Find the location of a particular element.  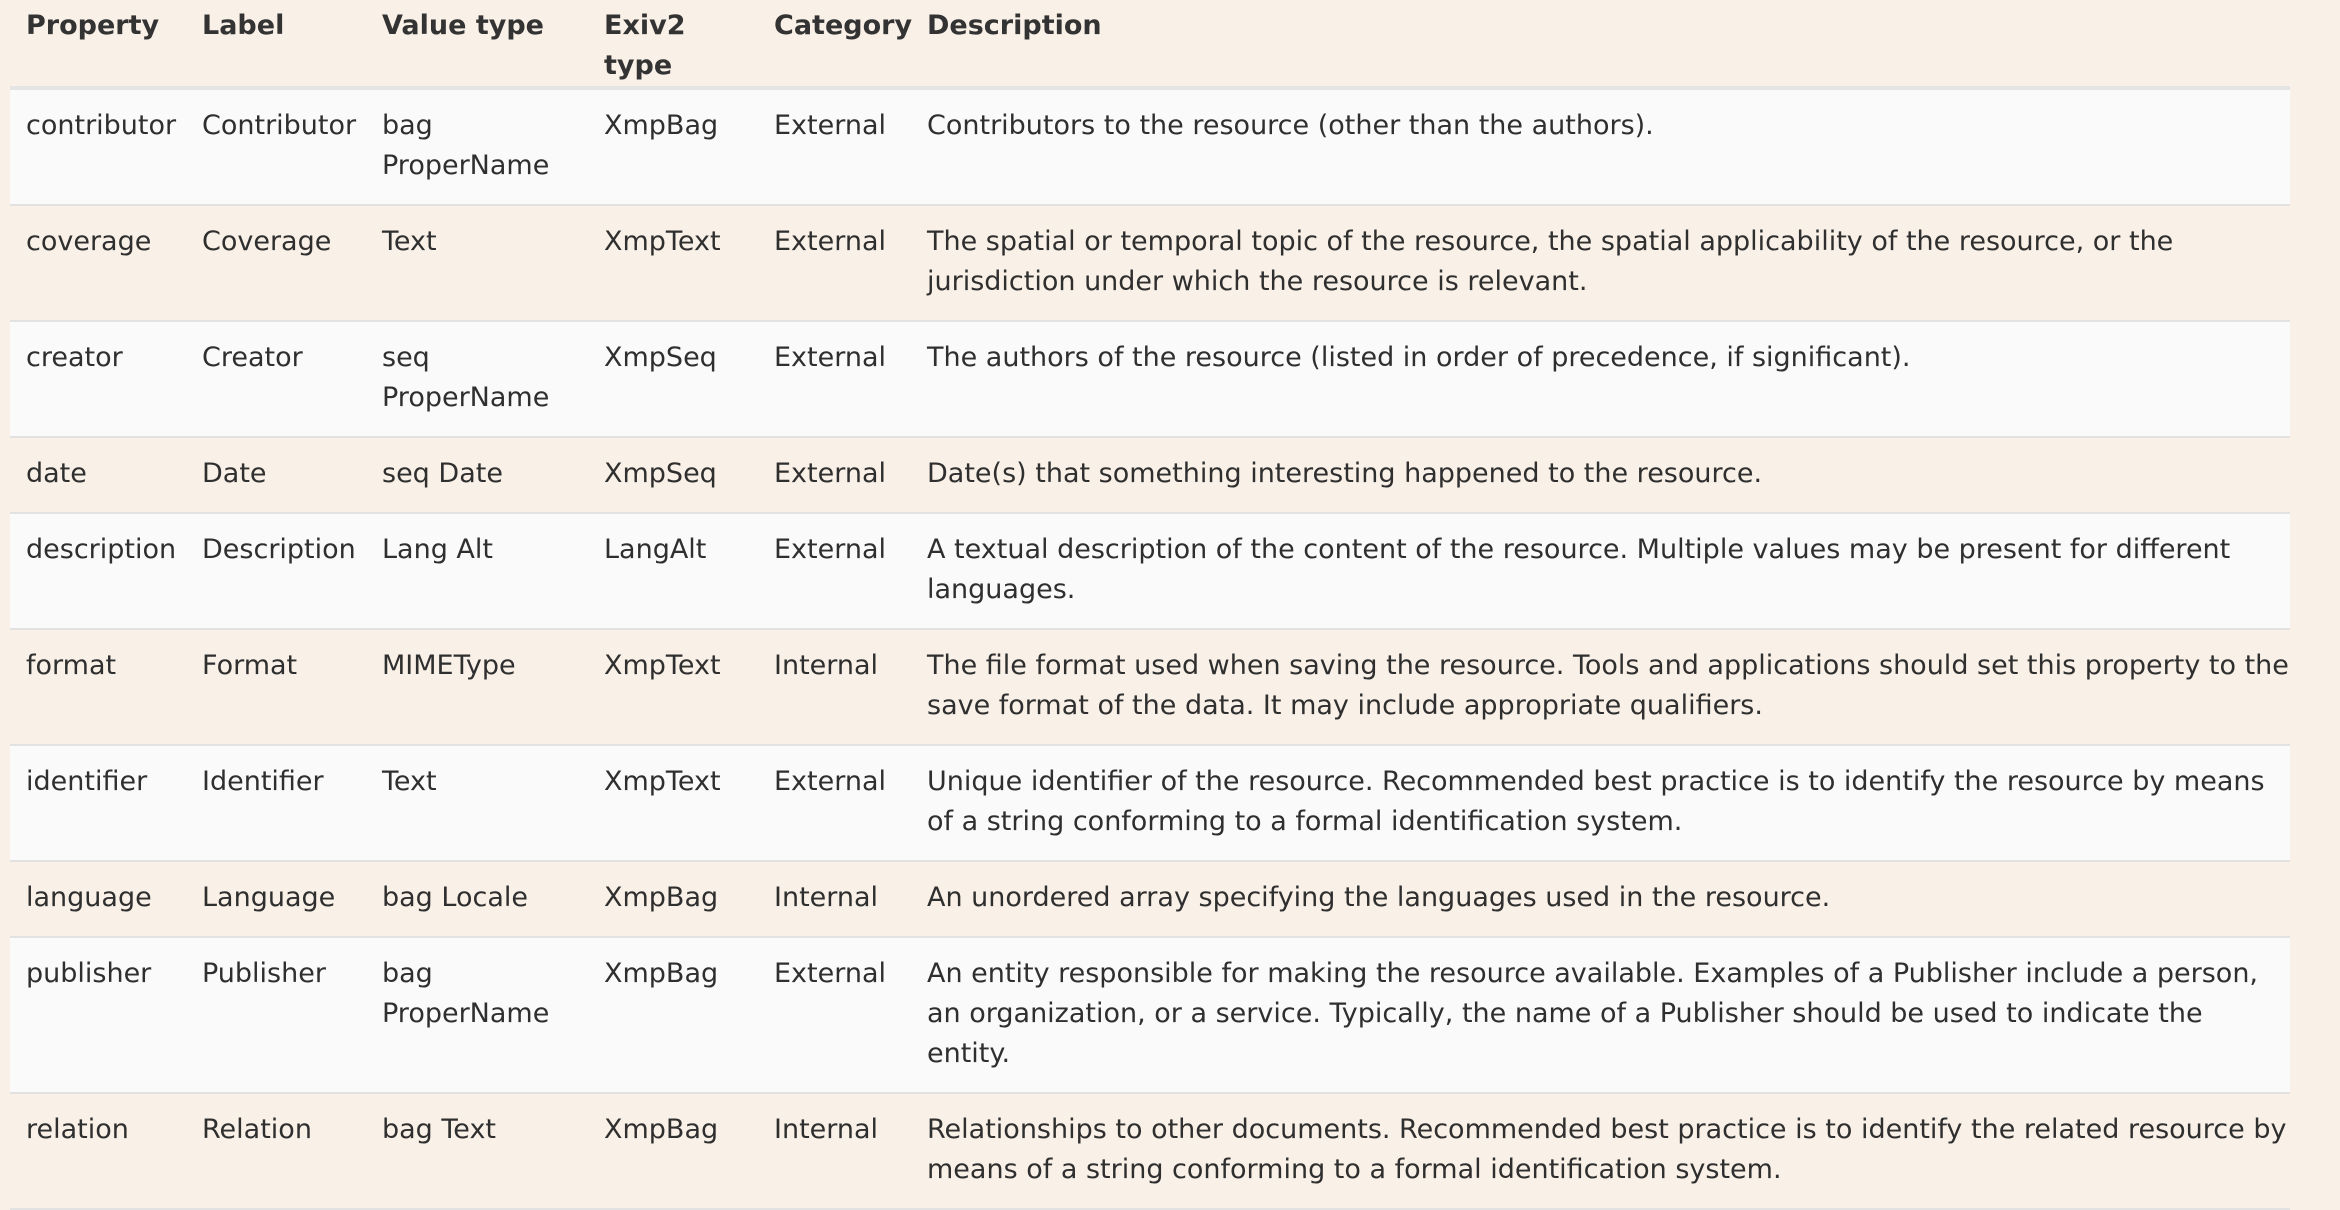

cell-exiv2-type: LangAlt is located at coordinates (655, 549).